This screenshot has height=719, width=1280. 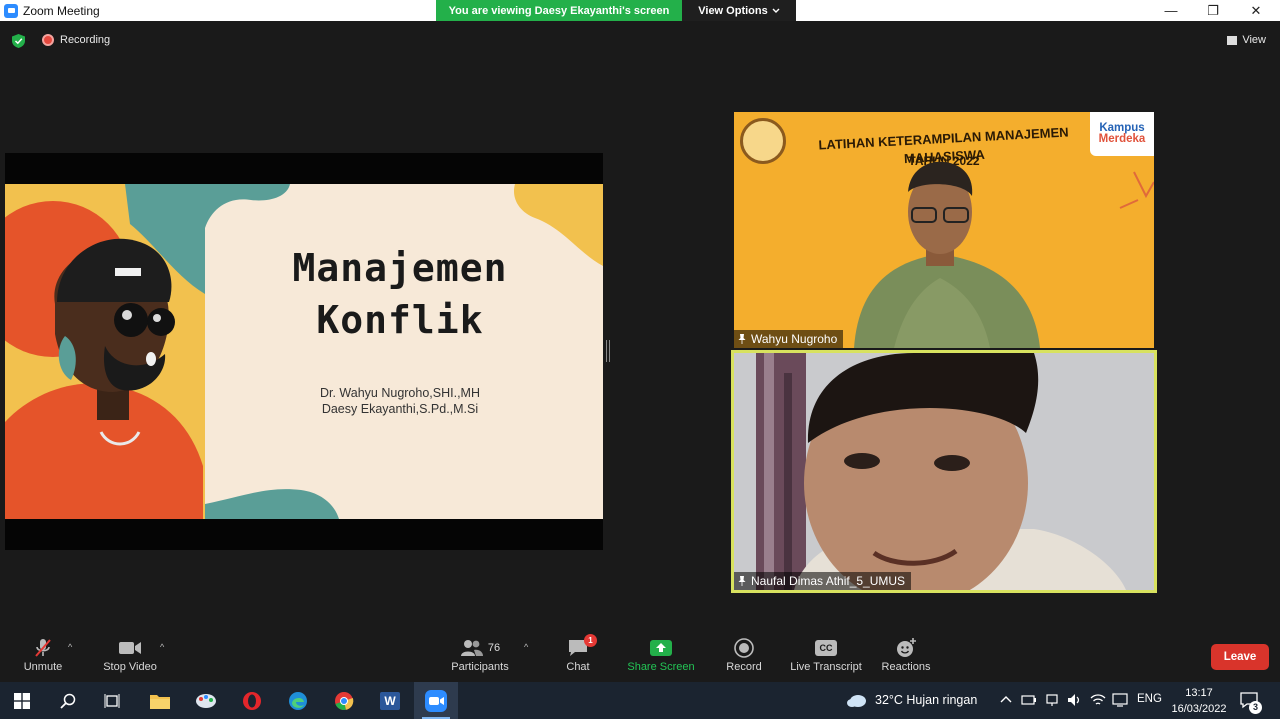 I want to click on zoom-icon, so click(x=436, y=700).